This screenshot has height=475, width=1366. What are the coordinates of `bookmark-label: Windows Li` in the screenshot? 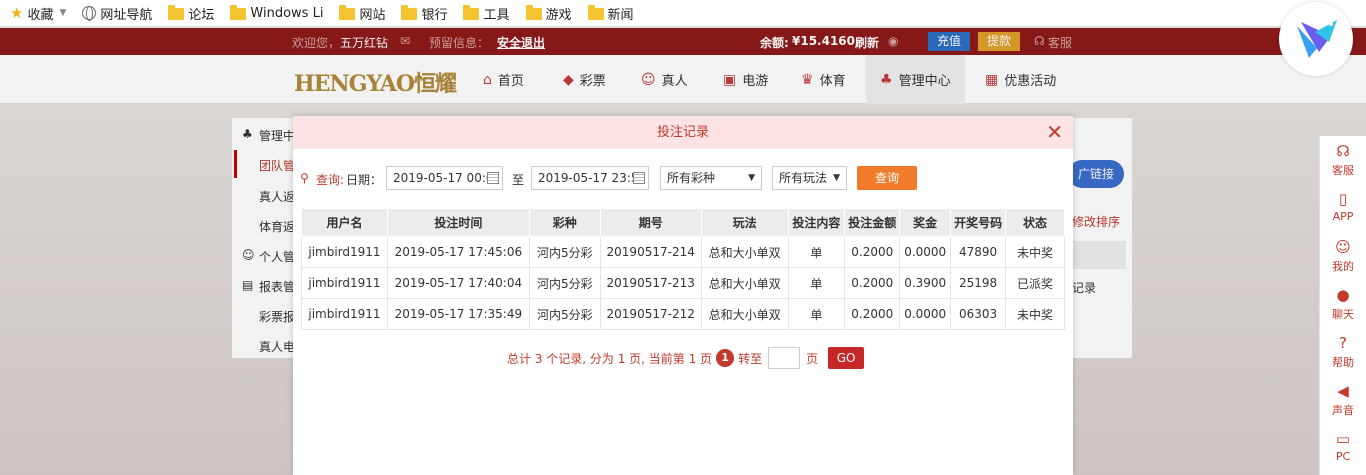 It's located at (287, 13).